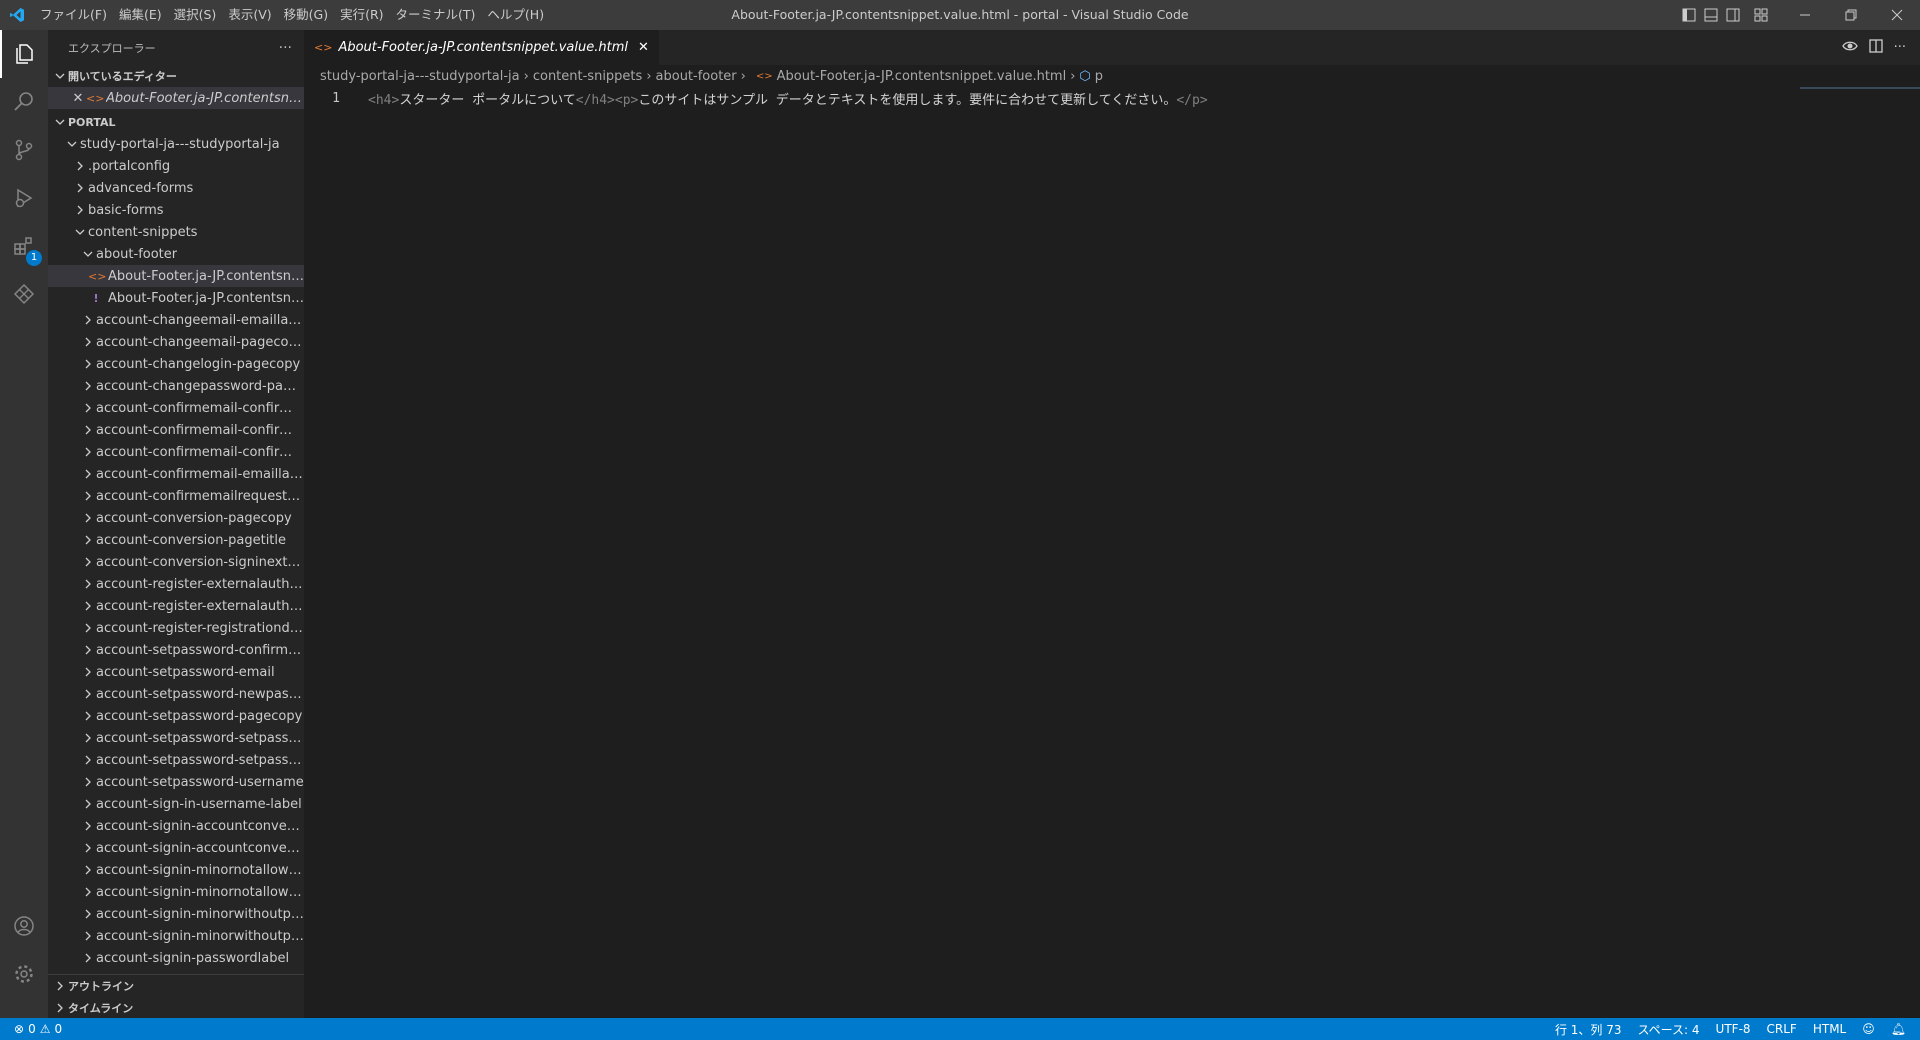  What do you see at coordinates (1588, 1029) in the screenshot?
I see `cursor-position: 行 1、列 73` at bounding box center [1588, 1029].